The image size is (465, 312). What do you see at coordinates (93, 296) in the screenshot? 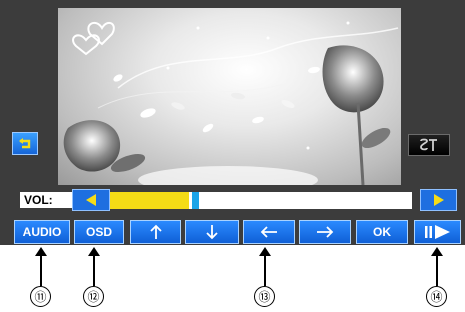
I see `callout-12-number: ⑫` at bounding box center [93, 296].